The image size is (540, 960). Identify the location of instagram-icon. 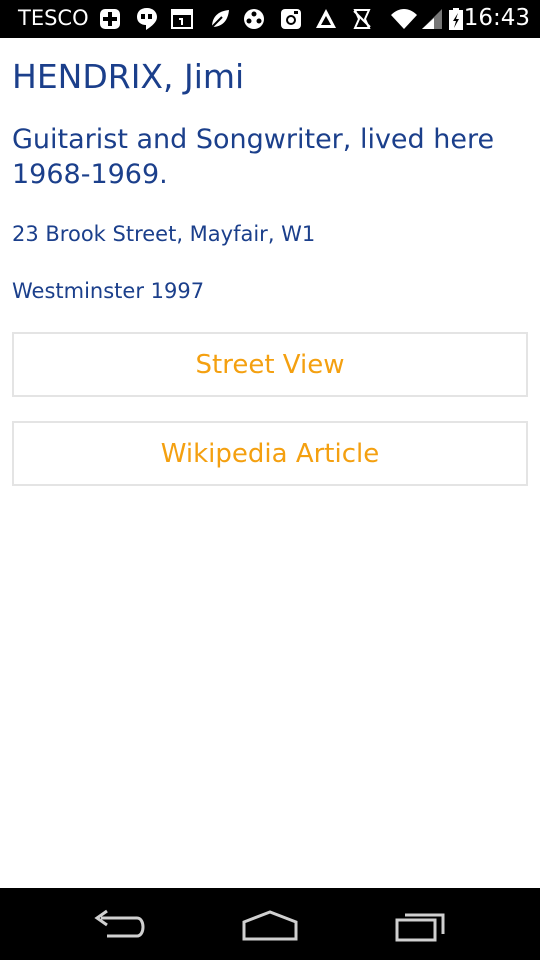
(291, 19).